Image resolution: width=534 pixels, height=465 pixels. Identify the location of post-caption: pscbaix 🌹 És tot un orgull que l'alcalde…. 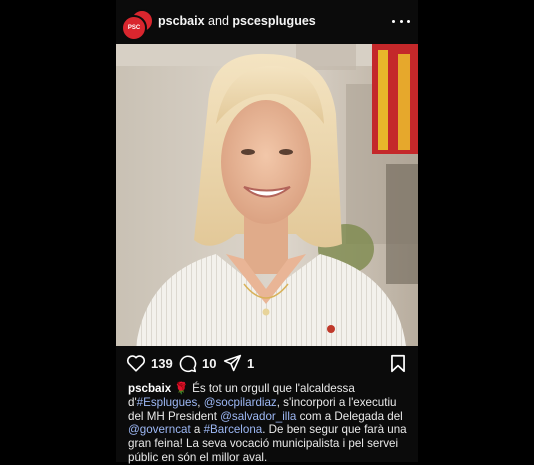
(269, 423).